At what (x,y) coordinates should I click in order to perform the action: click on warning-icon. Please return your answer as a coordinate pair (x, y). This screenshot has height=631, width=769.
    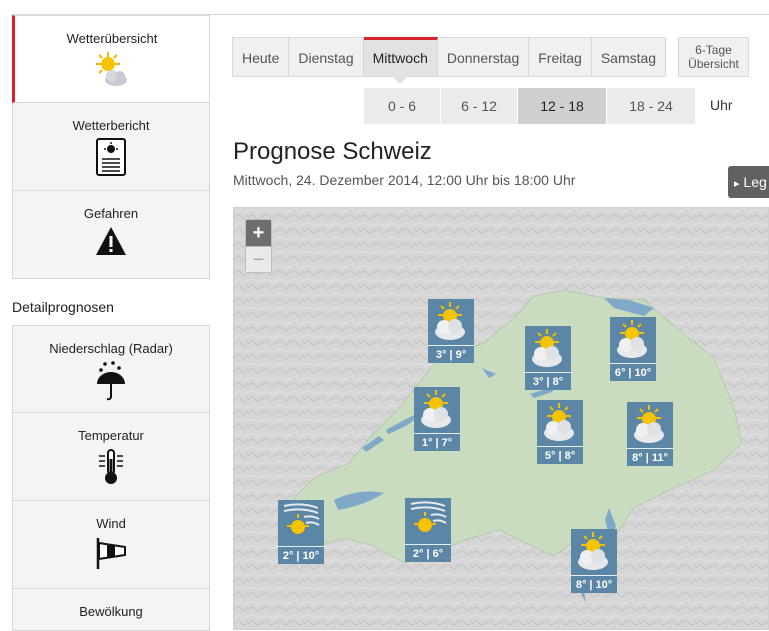
    Looking at the image, I should click on (111, 241).